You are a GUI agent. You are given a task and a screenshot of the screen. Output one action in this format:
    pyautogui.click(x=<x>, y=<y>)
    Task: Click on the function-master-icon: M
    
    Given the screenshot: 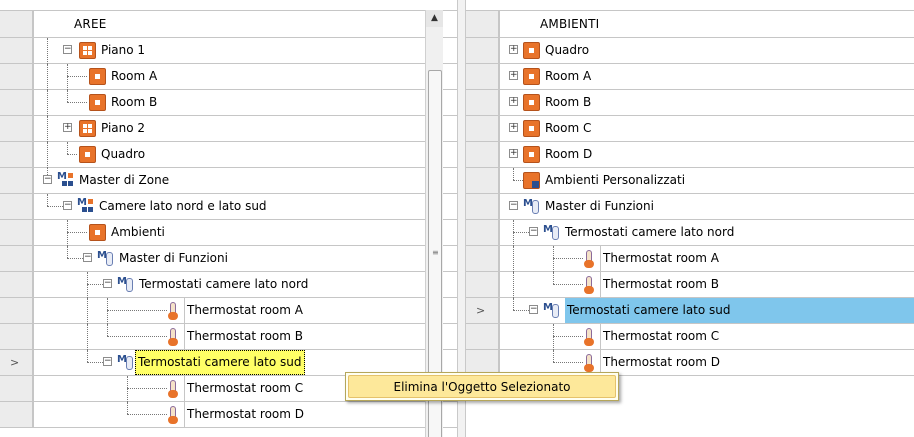 What is the action you would take?
    pyautogui.click(x=531, y=206)
    